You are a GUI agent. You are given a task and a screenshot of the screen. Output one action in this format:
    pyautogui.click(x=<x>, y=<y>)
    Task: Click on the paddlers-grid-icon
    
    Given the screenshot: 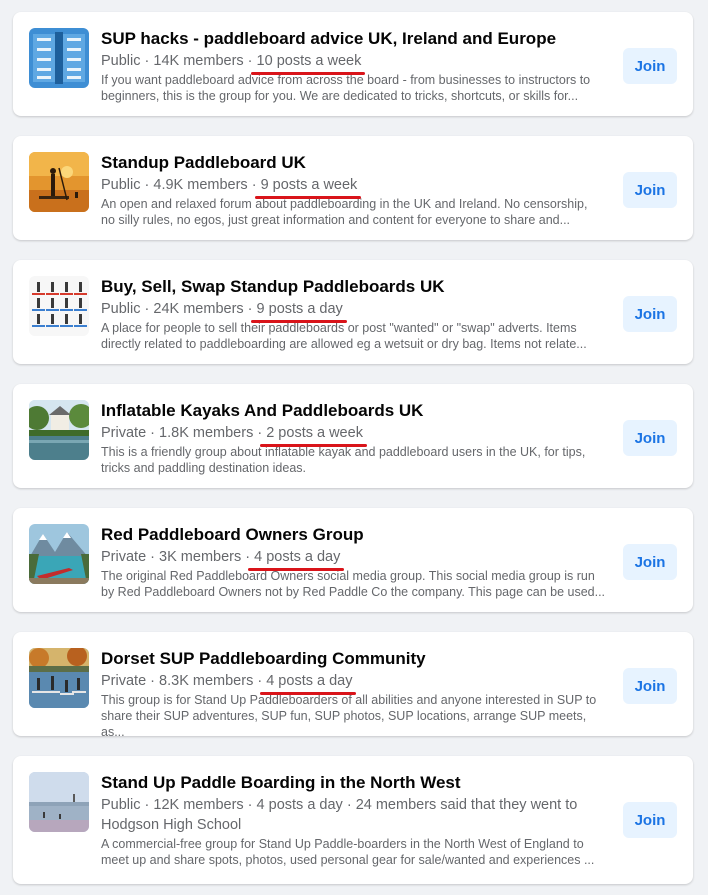 What is the action you would take?
    pyautogui.click(x=59, y=306)
    